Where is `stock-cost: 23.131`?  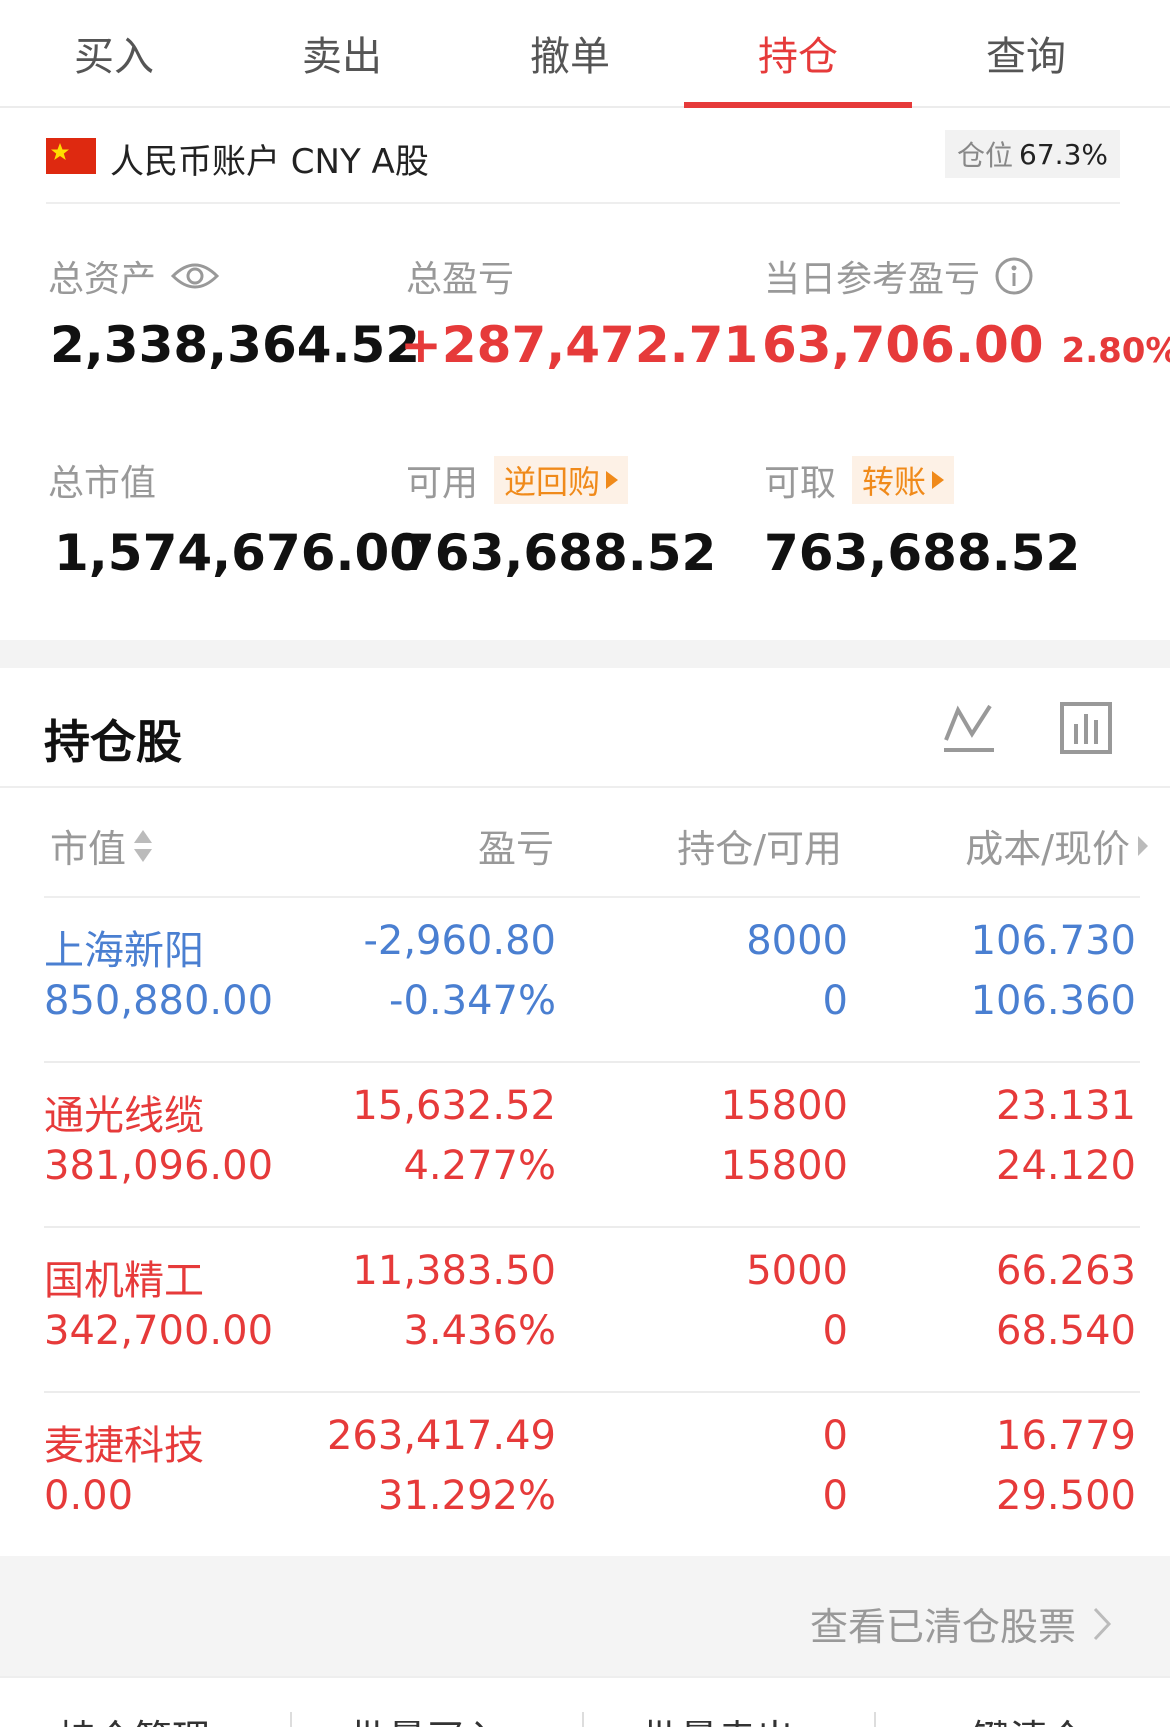
stock-cost: 23.131 is located at coordinates (1066, 1106).